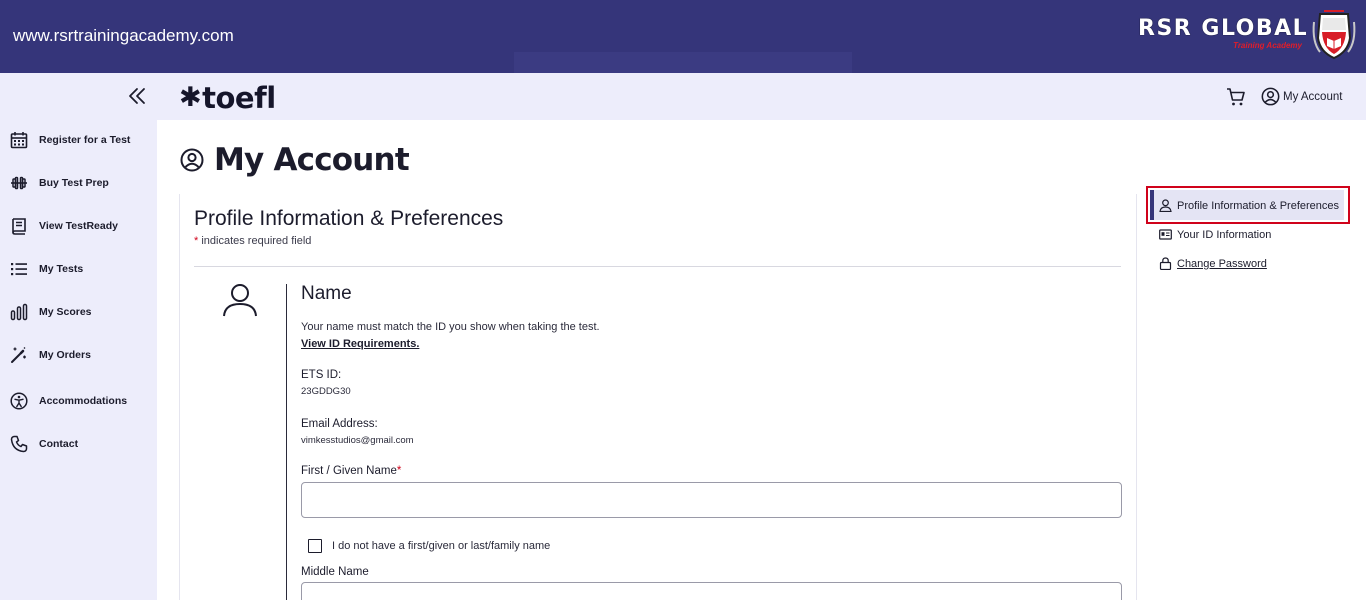 This screenshot has width=1366, height=600. I want to click on first-name-label: First / Given Name*, so click(351, 471).